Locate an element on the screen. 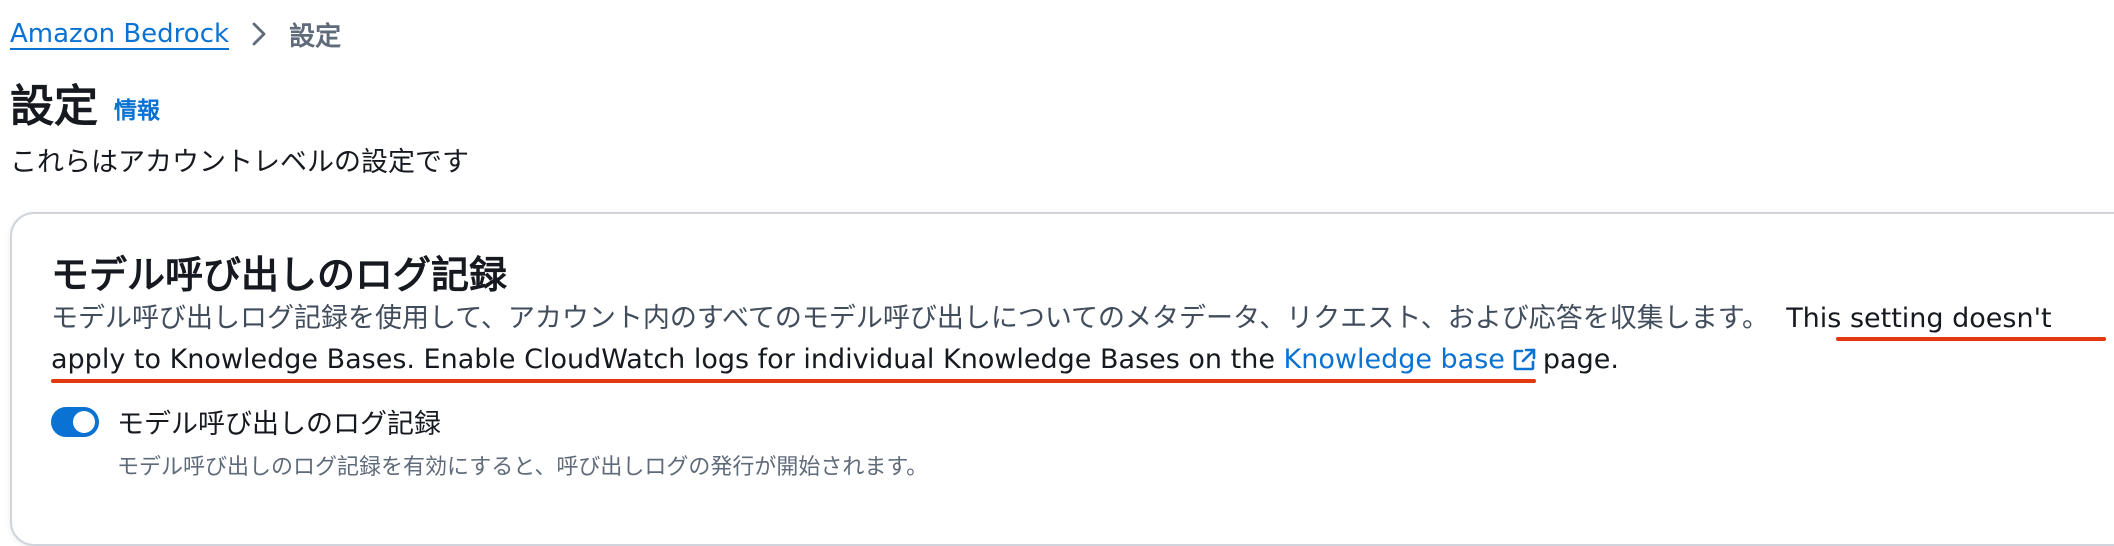  chevron-right-icon is located at coordinates (259, 34).